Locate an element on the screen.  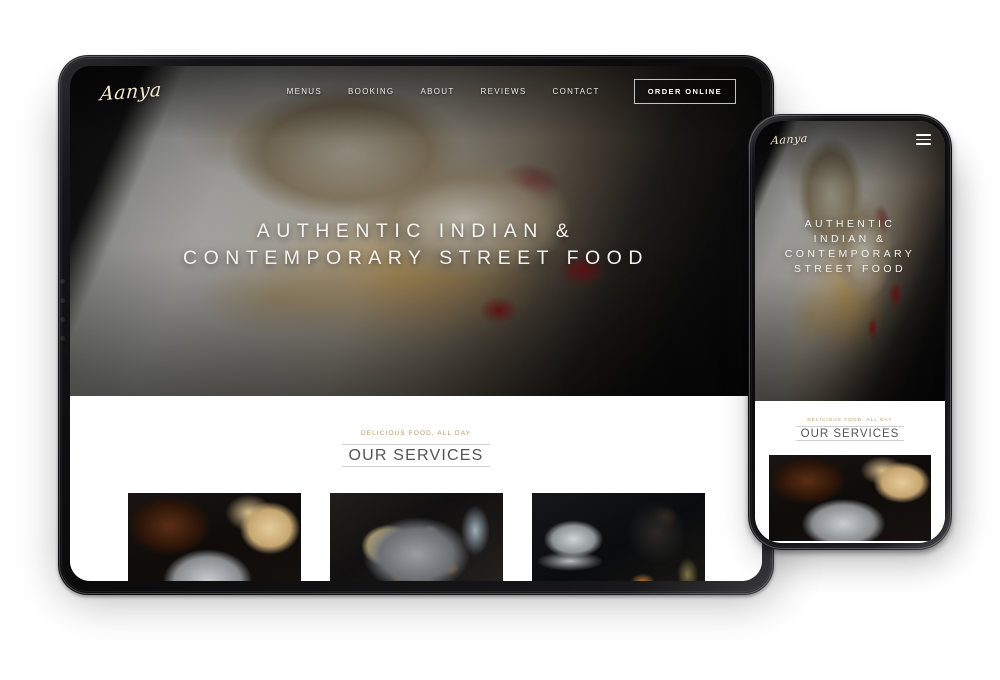
hero-headline-line-2: INDIAN & is located at coordinates (850, 239).